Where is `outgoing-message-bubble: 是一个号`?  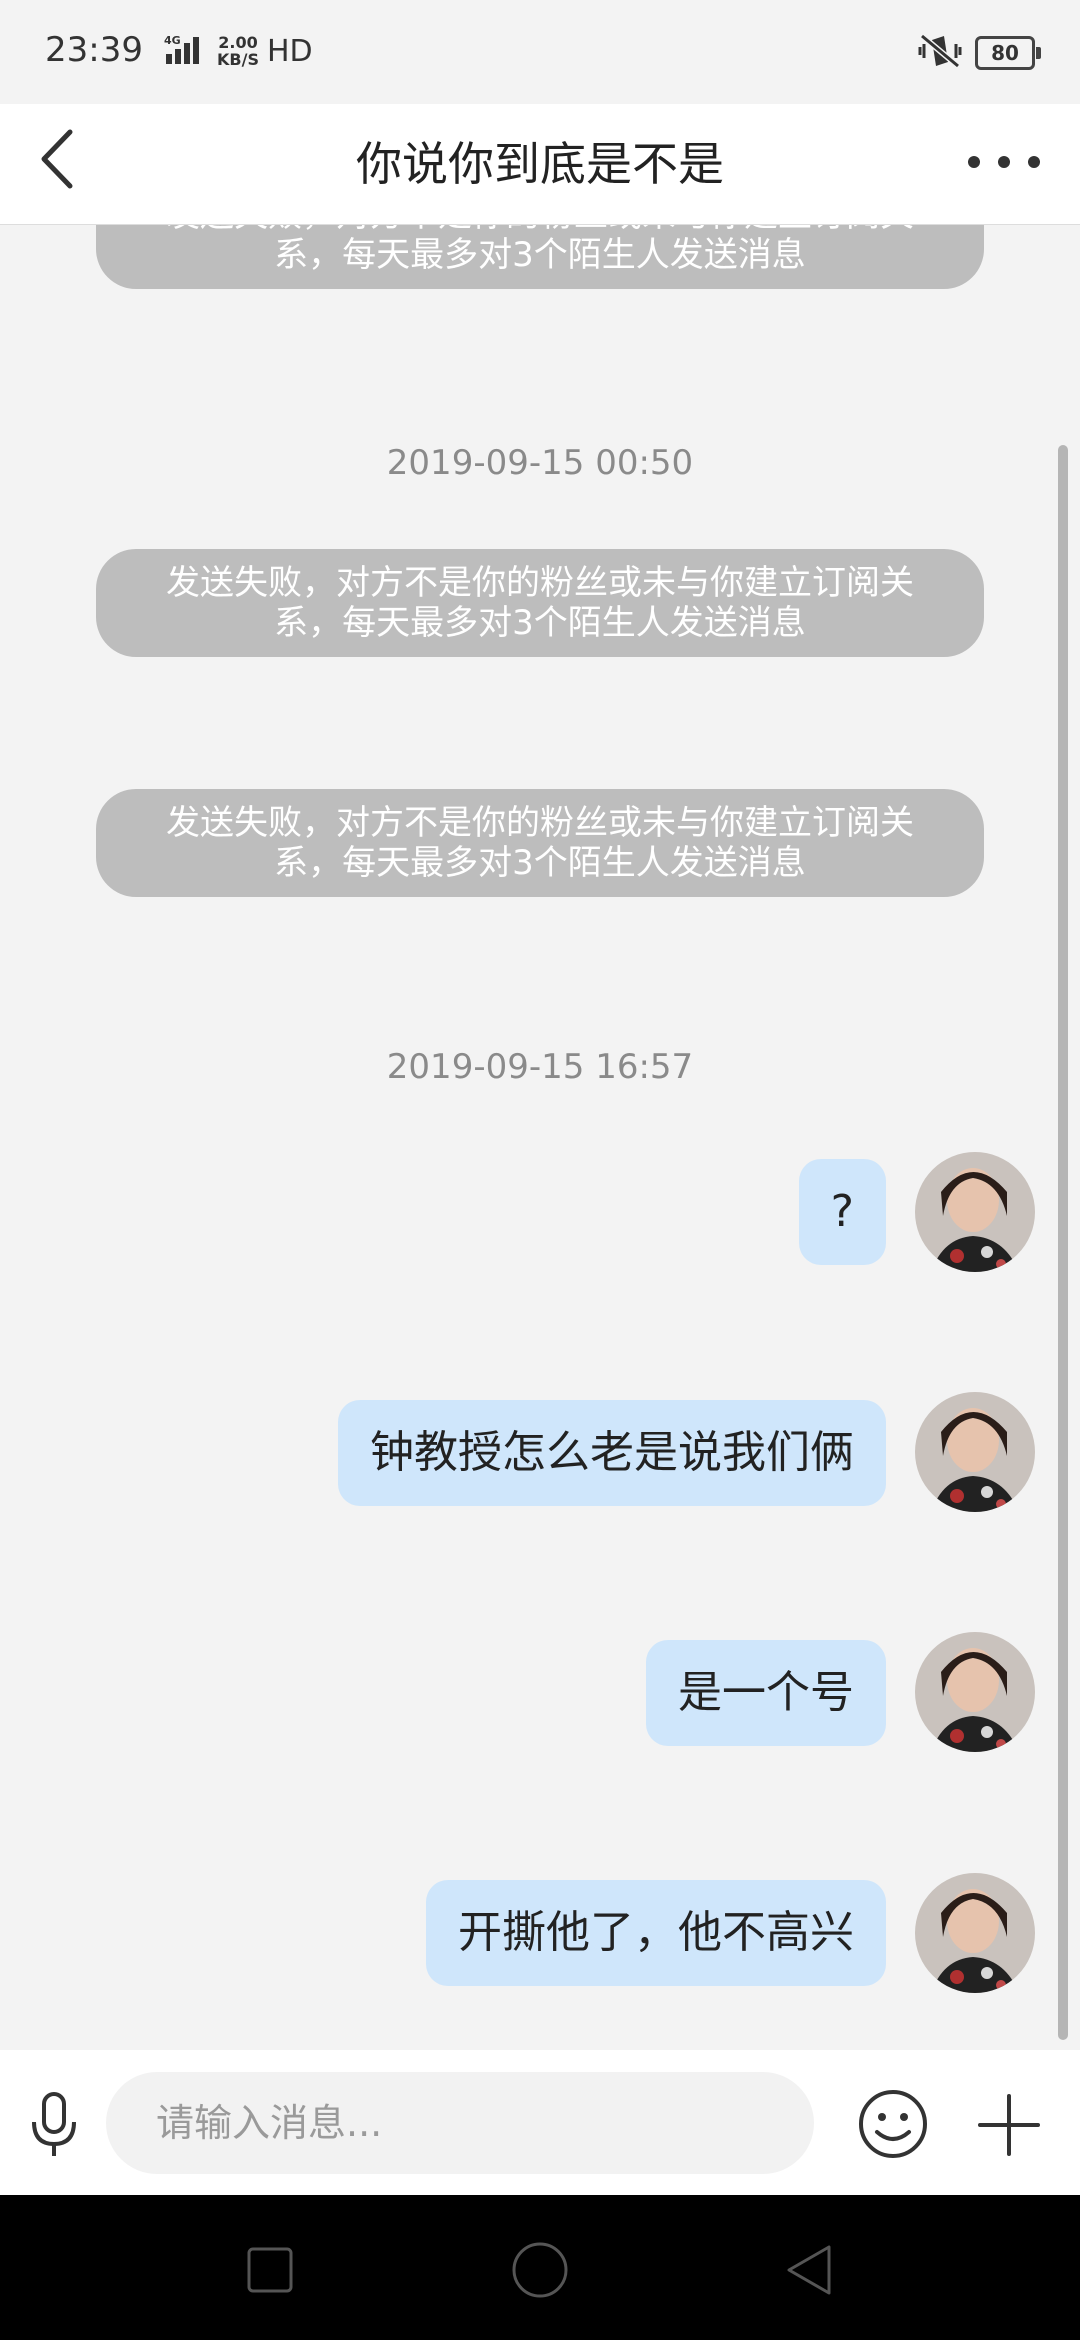
outgoing-message-bubble: 是一个号 is located at coordinates (766, 1693).